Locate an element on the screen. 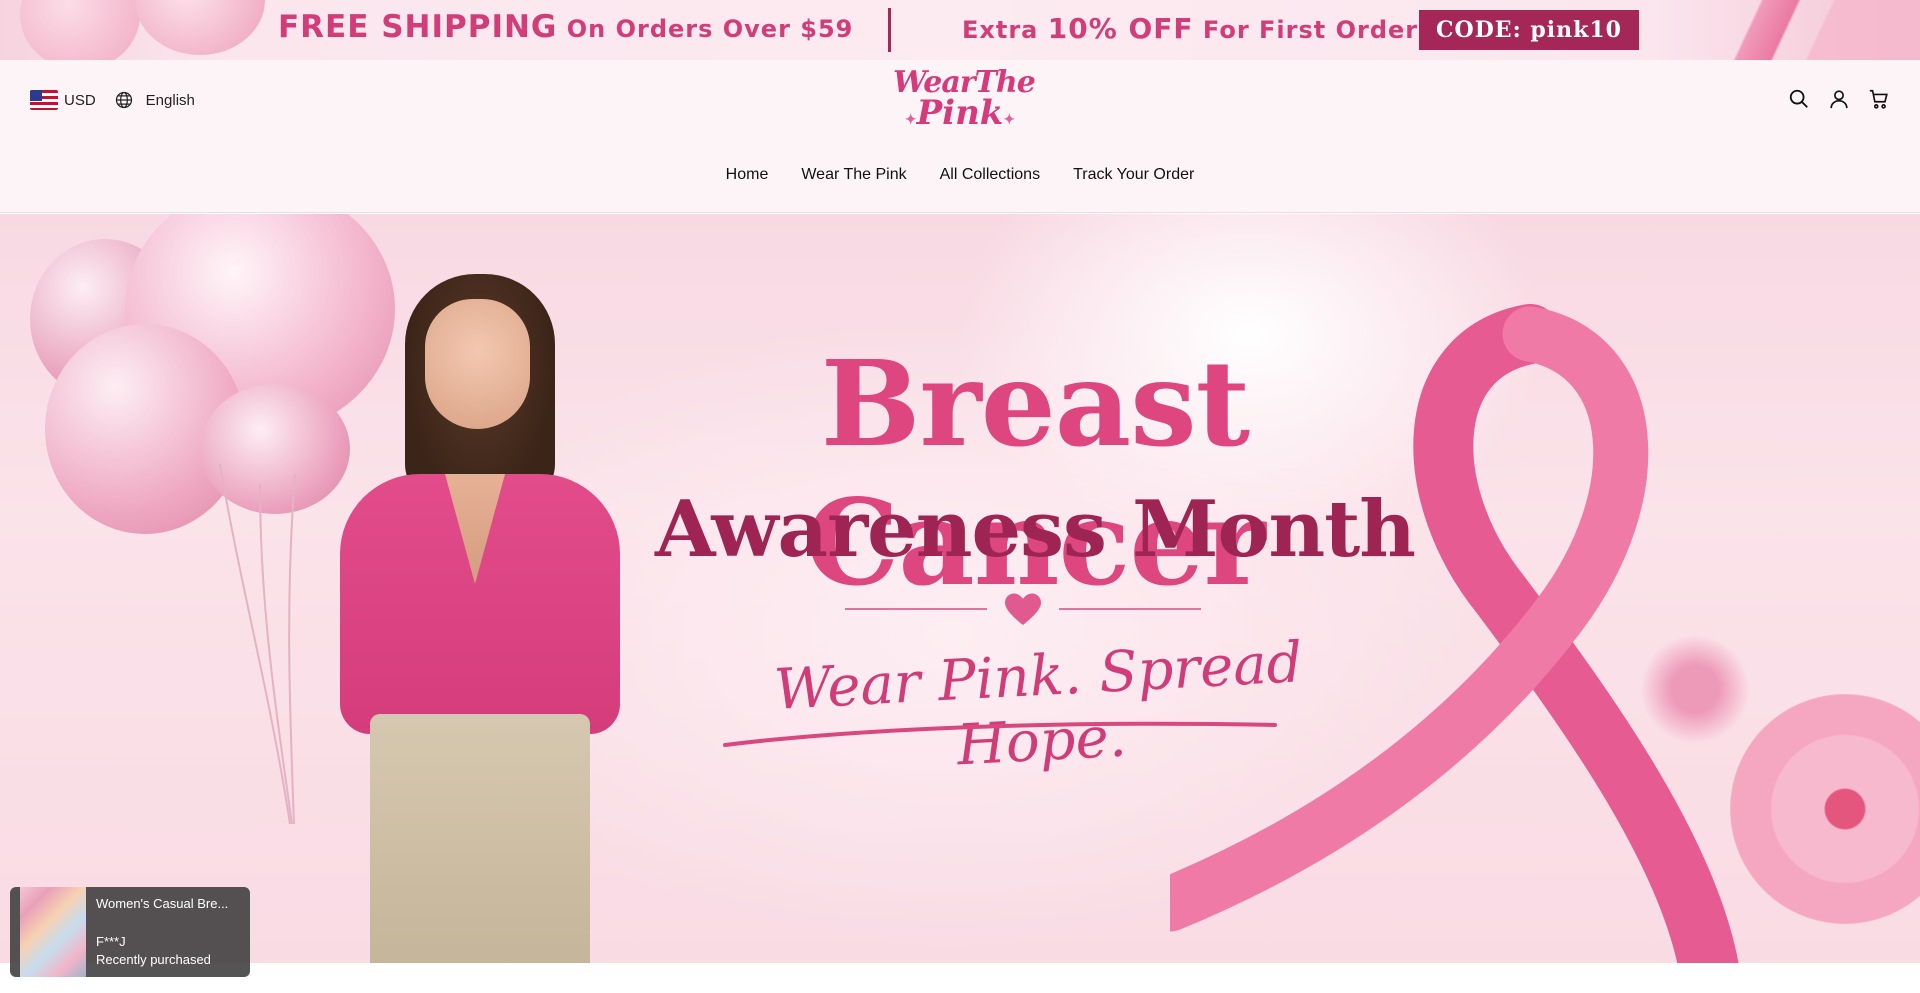  header-actions is located at coordinates (1839, 99).